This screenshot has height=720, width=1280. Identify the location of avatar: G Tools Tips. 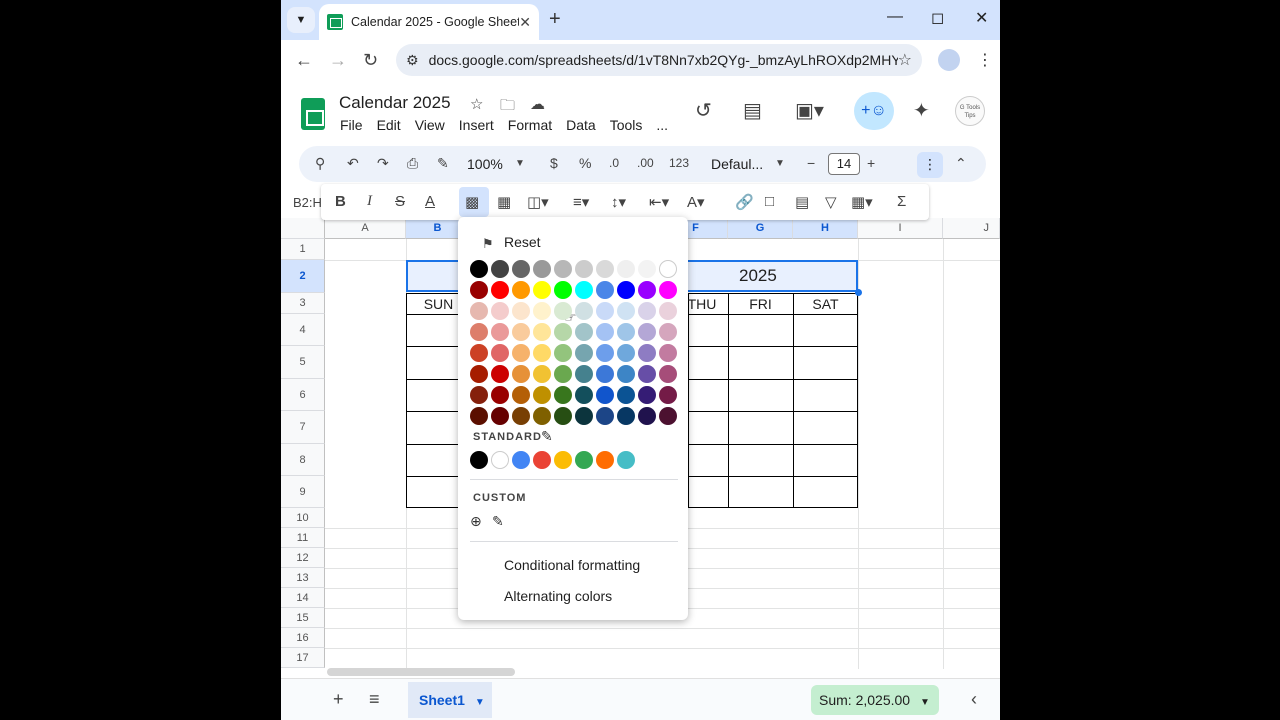
(970, 111).